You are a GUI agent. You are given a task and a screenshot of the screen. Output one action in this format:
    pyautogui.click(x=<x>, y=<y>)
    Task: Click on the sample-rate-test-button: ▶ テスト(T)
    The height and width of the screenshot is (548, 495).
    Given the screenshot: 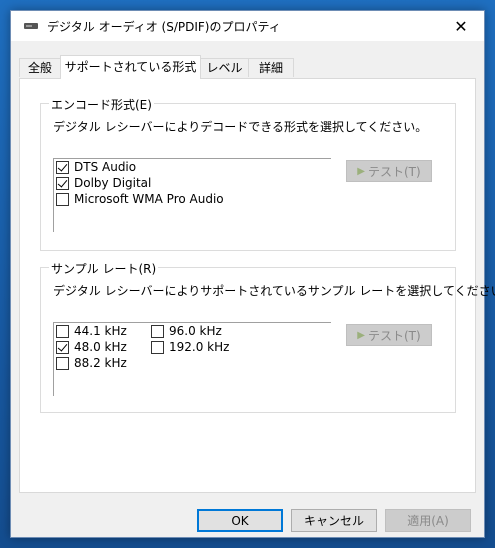 What is the action you would take?
    pyautogui.click(x=389, y=335)
    